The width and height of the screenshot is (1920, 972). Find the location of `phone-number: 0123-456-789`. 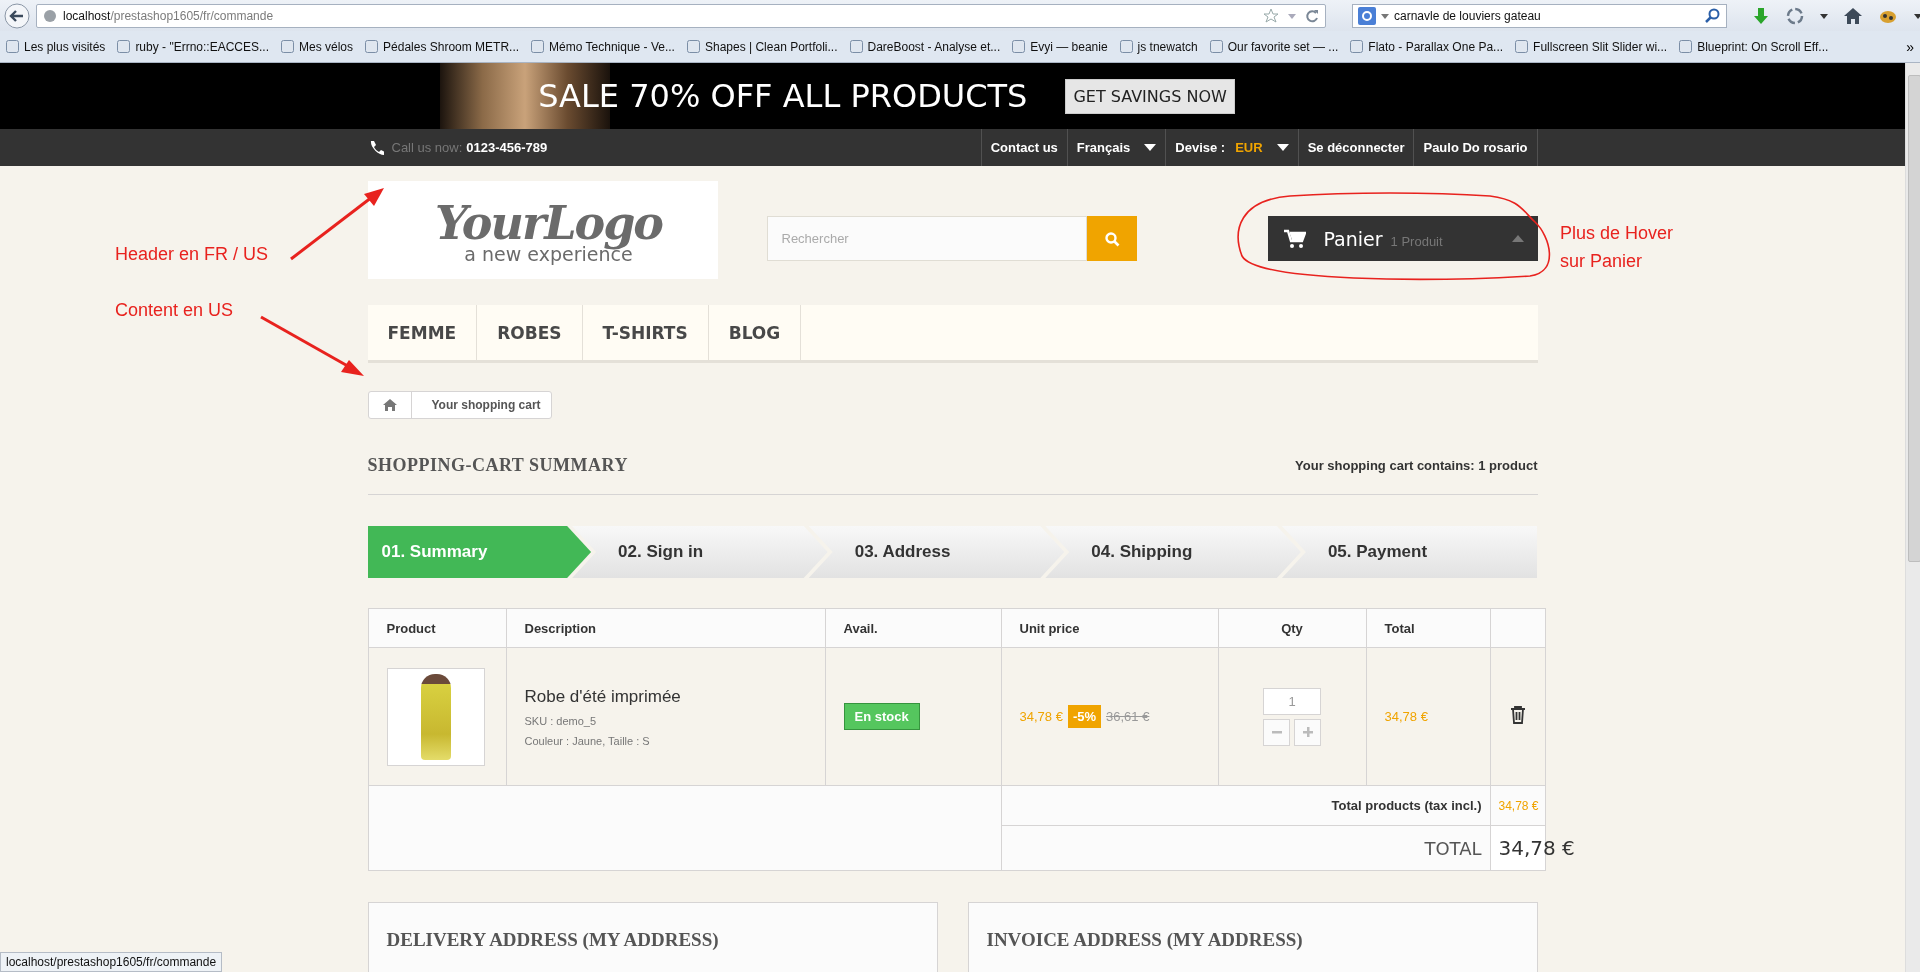

phone-number: 0123-456-789 is located at coordinates (507, 147).